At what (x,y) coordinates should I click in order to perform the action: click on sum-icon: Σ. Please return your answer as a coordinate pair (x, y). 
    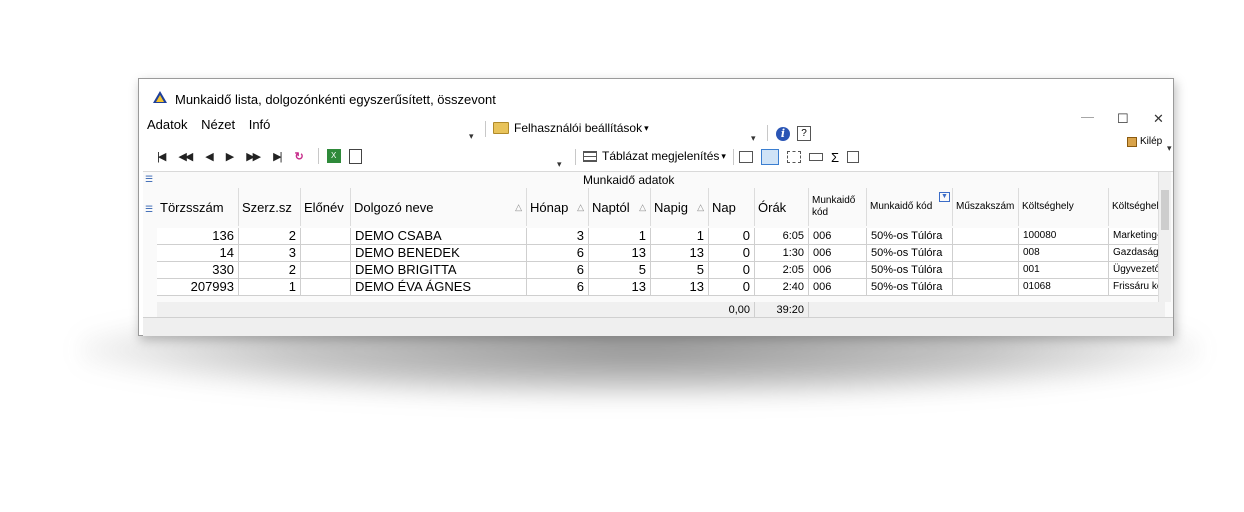
    Looking at the image, I should click on (835, 157).